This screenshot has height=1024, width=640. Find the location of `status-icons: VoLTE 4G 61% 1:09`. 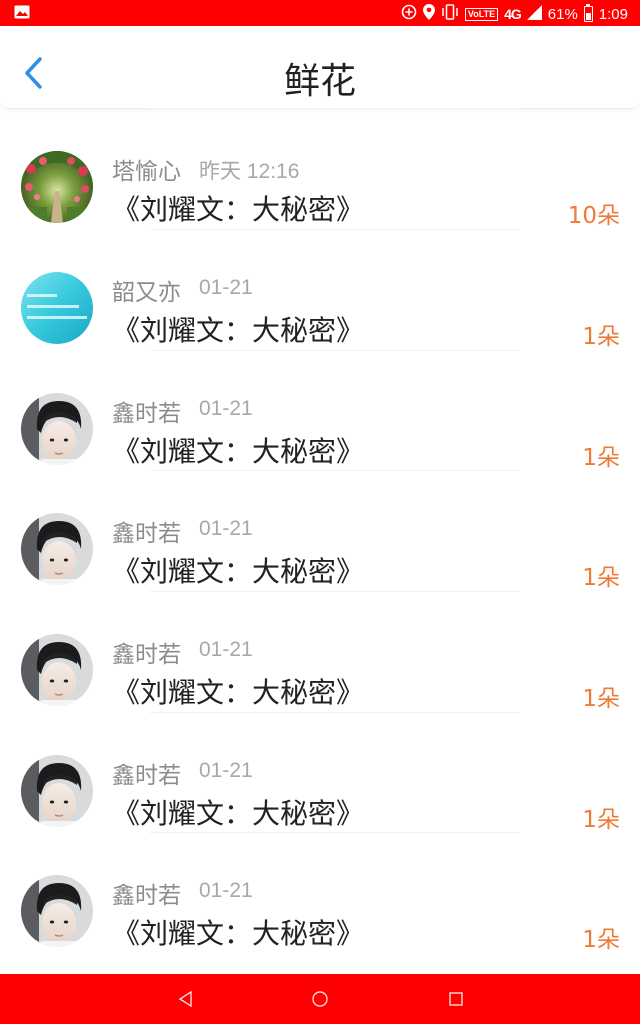

status-icons: VoLTE 4G 61% 1:09 is located at coordinates (514, 14).